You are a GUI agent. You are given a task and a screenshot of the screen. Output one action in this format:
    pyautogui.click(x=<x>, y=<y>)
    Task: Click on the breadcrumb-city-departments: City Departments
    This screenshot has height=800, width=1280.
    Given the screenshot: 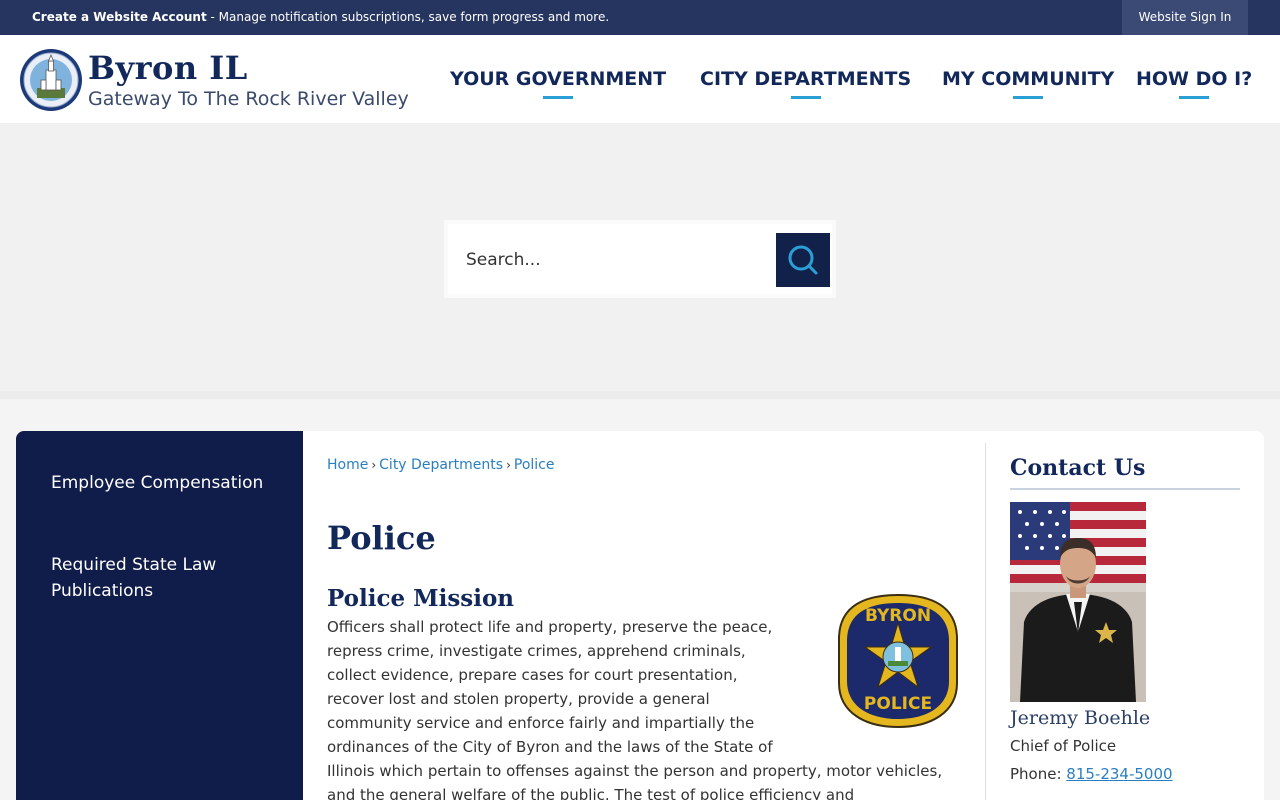 What is the action you would take?
    pyautogui.click(x=441, y=465)
    